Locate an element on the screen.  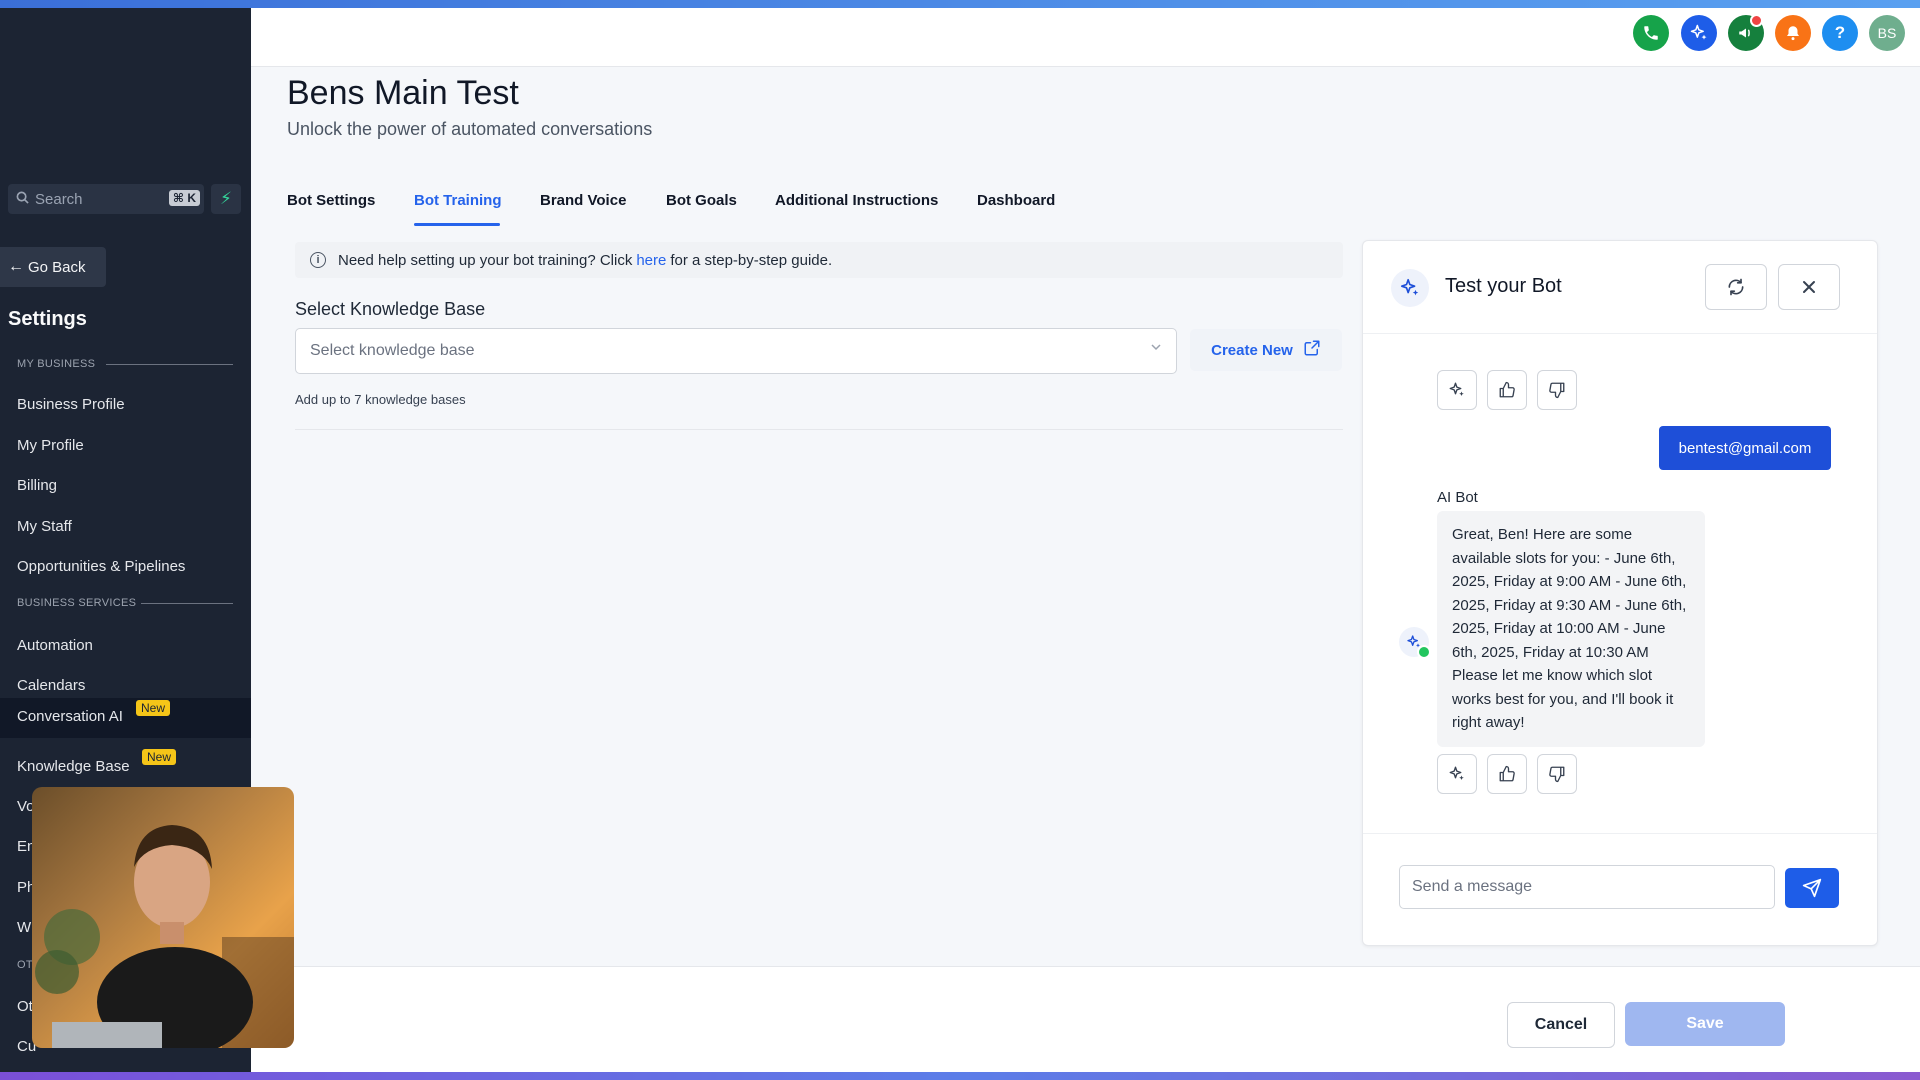
tab-bot-settings: Bot Settings is located at coordinates (331, 200).